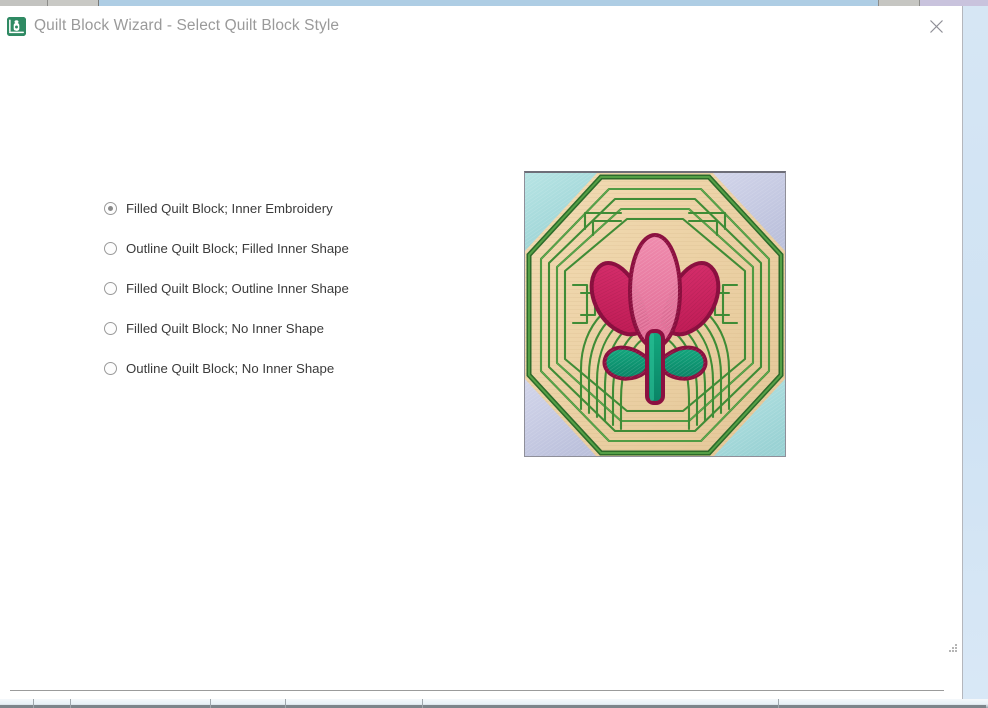 Image resolution: width=988 pixels, height=708 pixels. Describe the element at coordinates (237, 288) in the screenshot. I see `radio-option-label: Filled Quilt Block; Outline Inner Shape` at that location.